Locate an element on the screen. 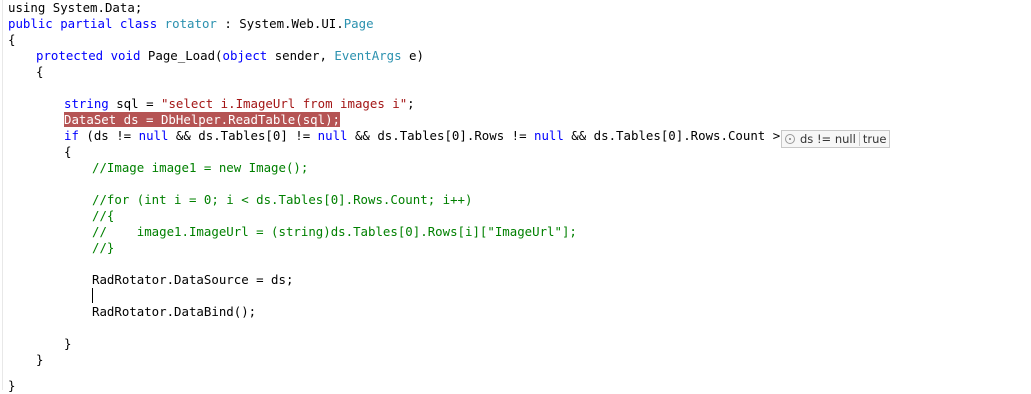 This screenshot has width=1031, height=394. type-name: Page is located at coordinates (358, 23).